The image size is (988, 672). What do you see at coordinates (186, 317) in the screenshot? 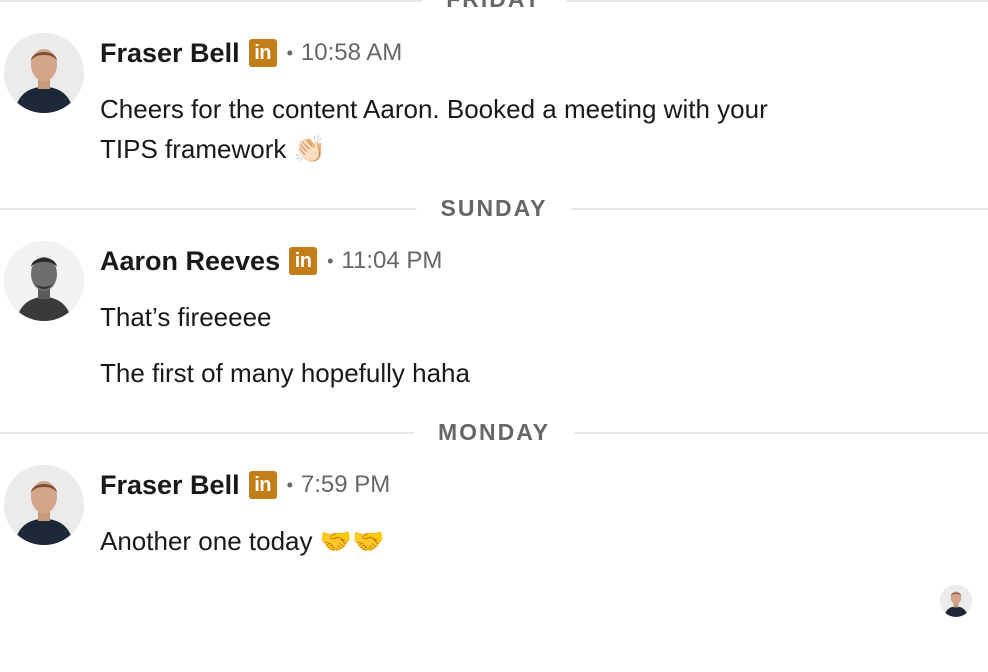
I see `message-text: That’s fireeeee` at bounding box center [186, 317].